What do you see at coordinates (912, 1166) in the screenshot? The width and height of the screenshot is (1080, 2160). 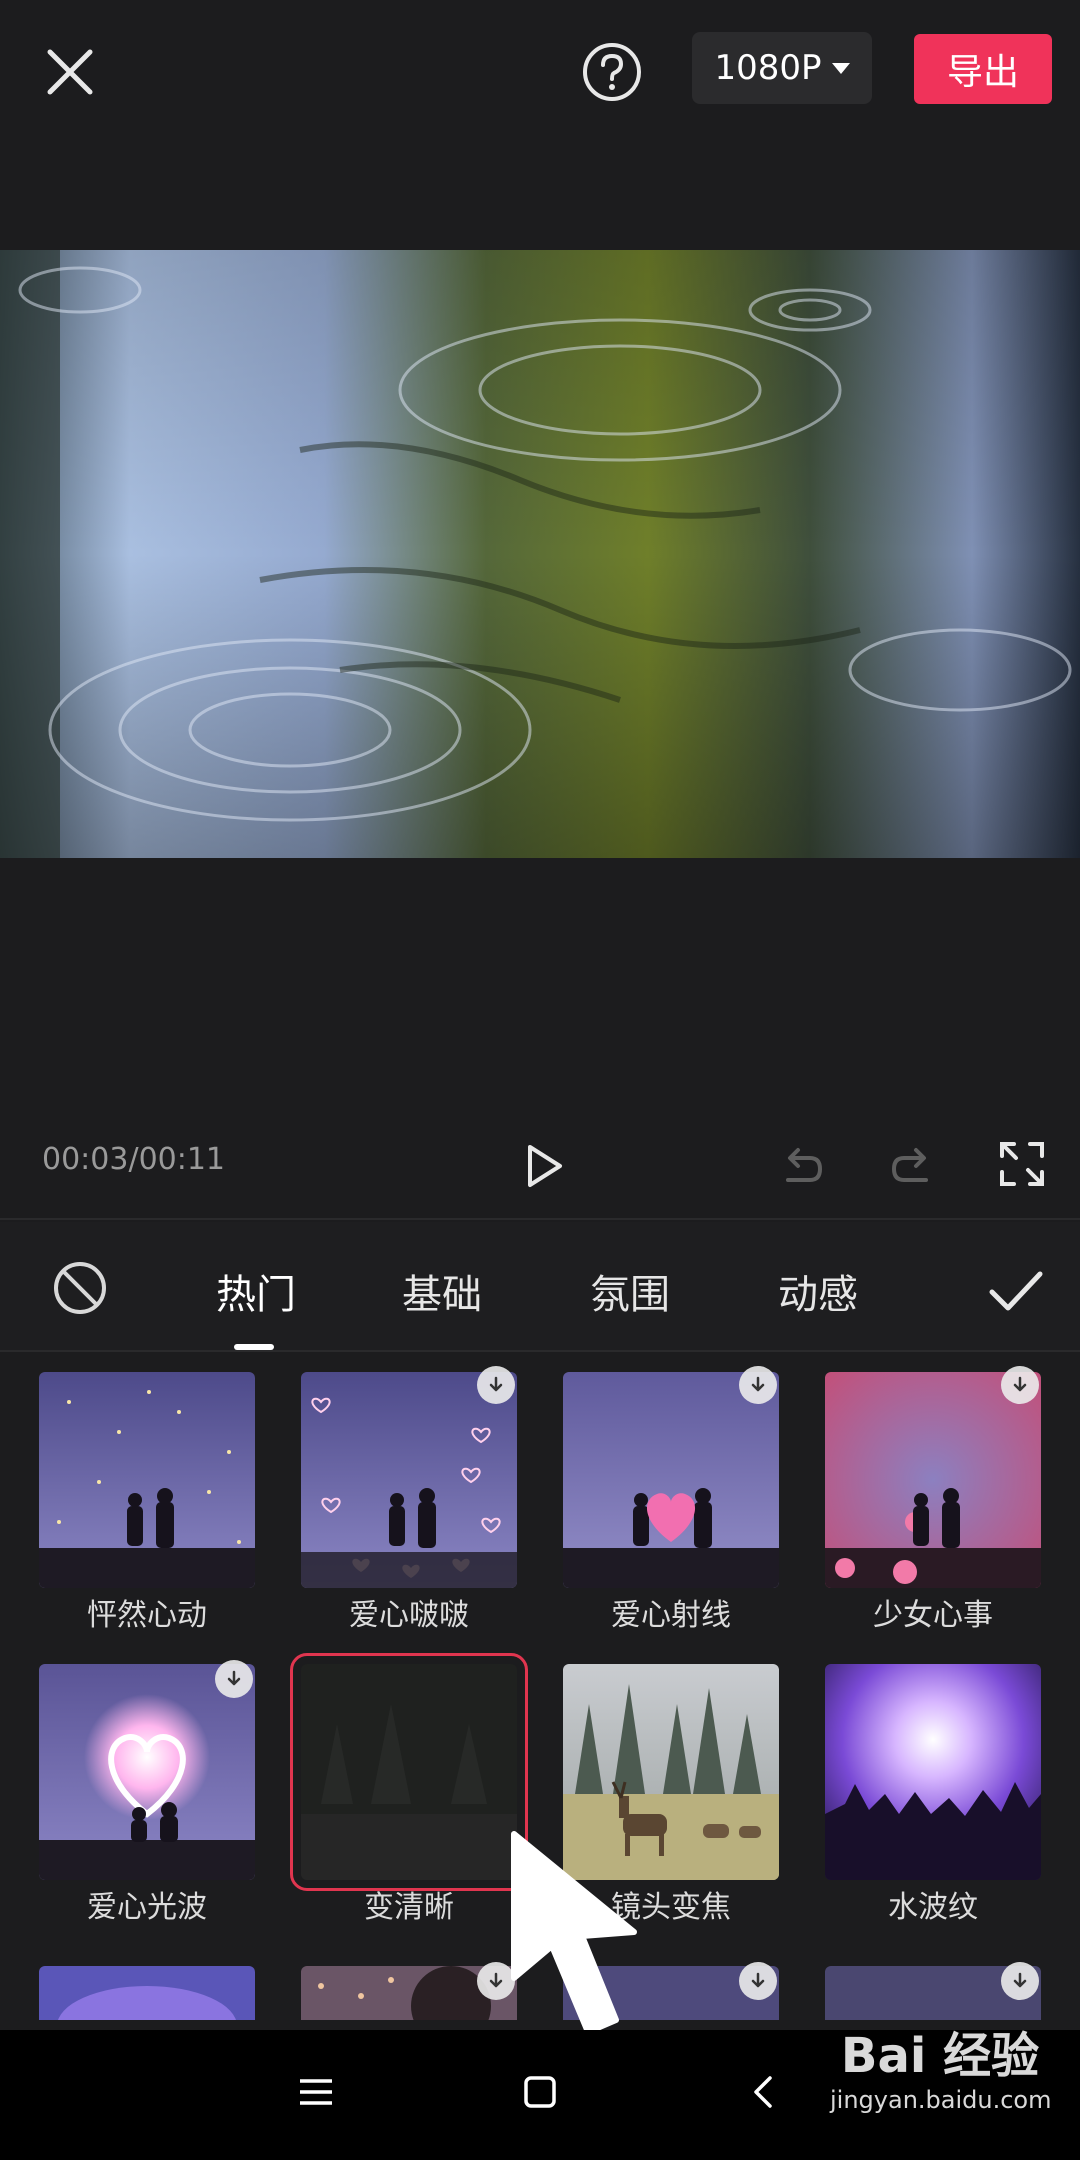 I see `redo-icon` at bounding box center [912, 1166].